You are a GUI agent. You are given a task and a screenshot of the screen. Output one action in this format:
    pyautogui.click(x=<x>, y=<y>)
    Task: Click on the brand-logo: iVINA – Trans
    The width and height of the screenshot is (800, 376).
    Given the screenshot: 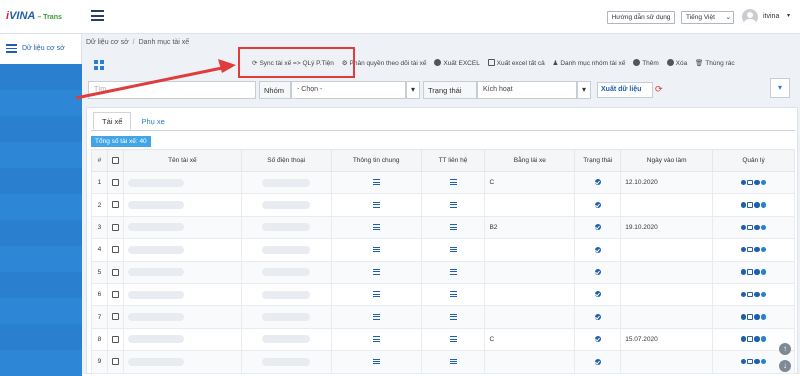 What is the action you would take?
    pyautogui.click(x=34, y=16)
    